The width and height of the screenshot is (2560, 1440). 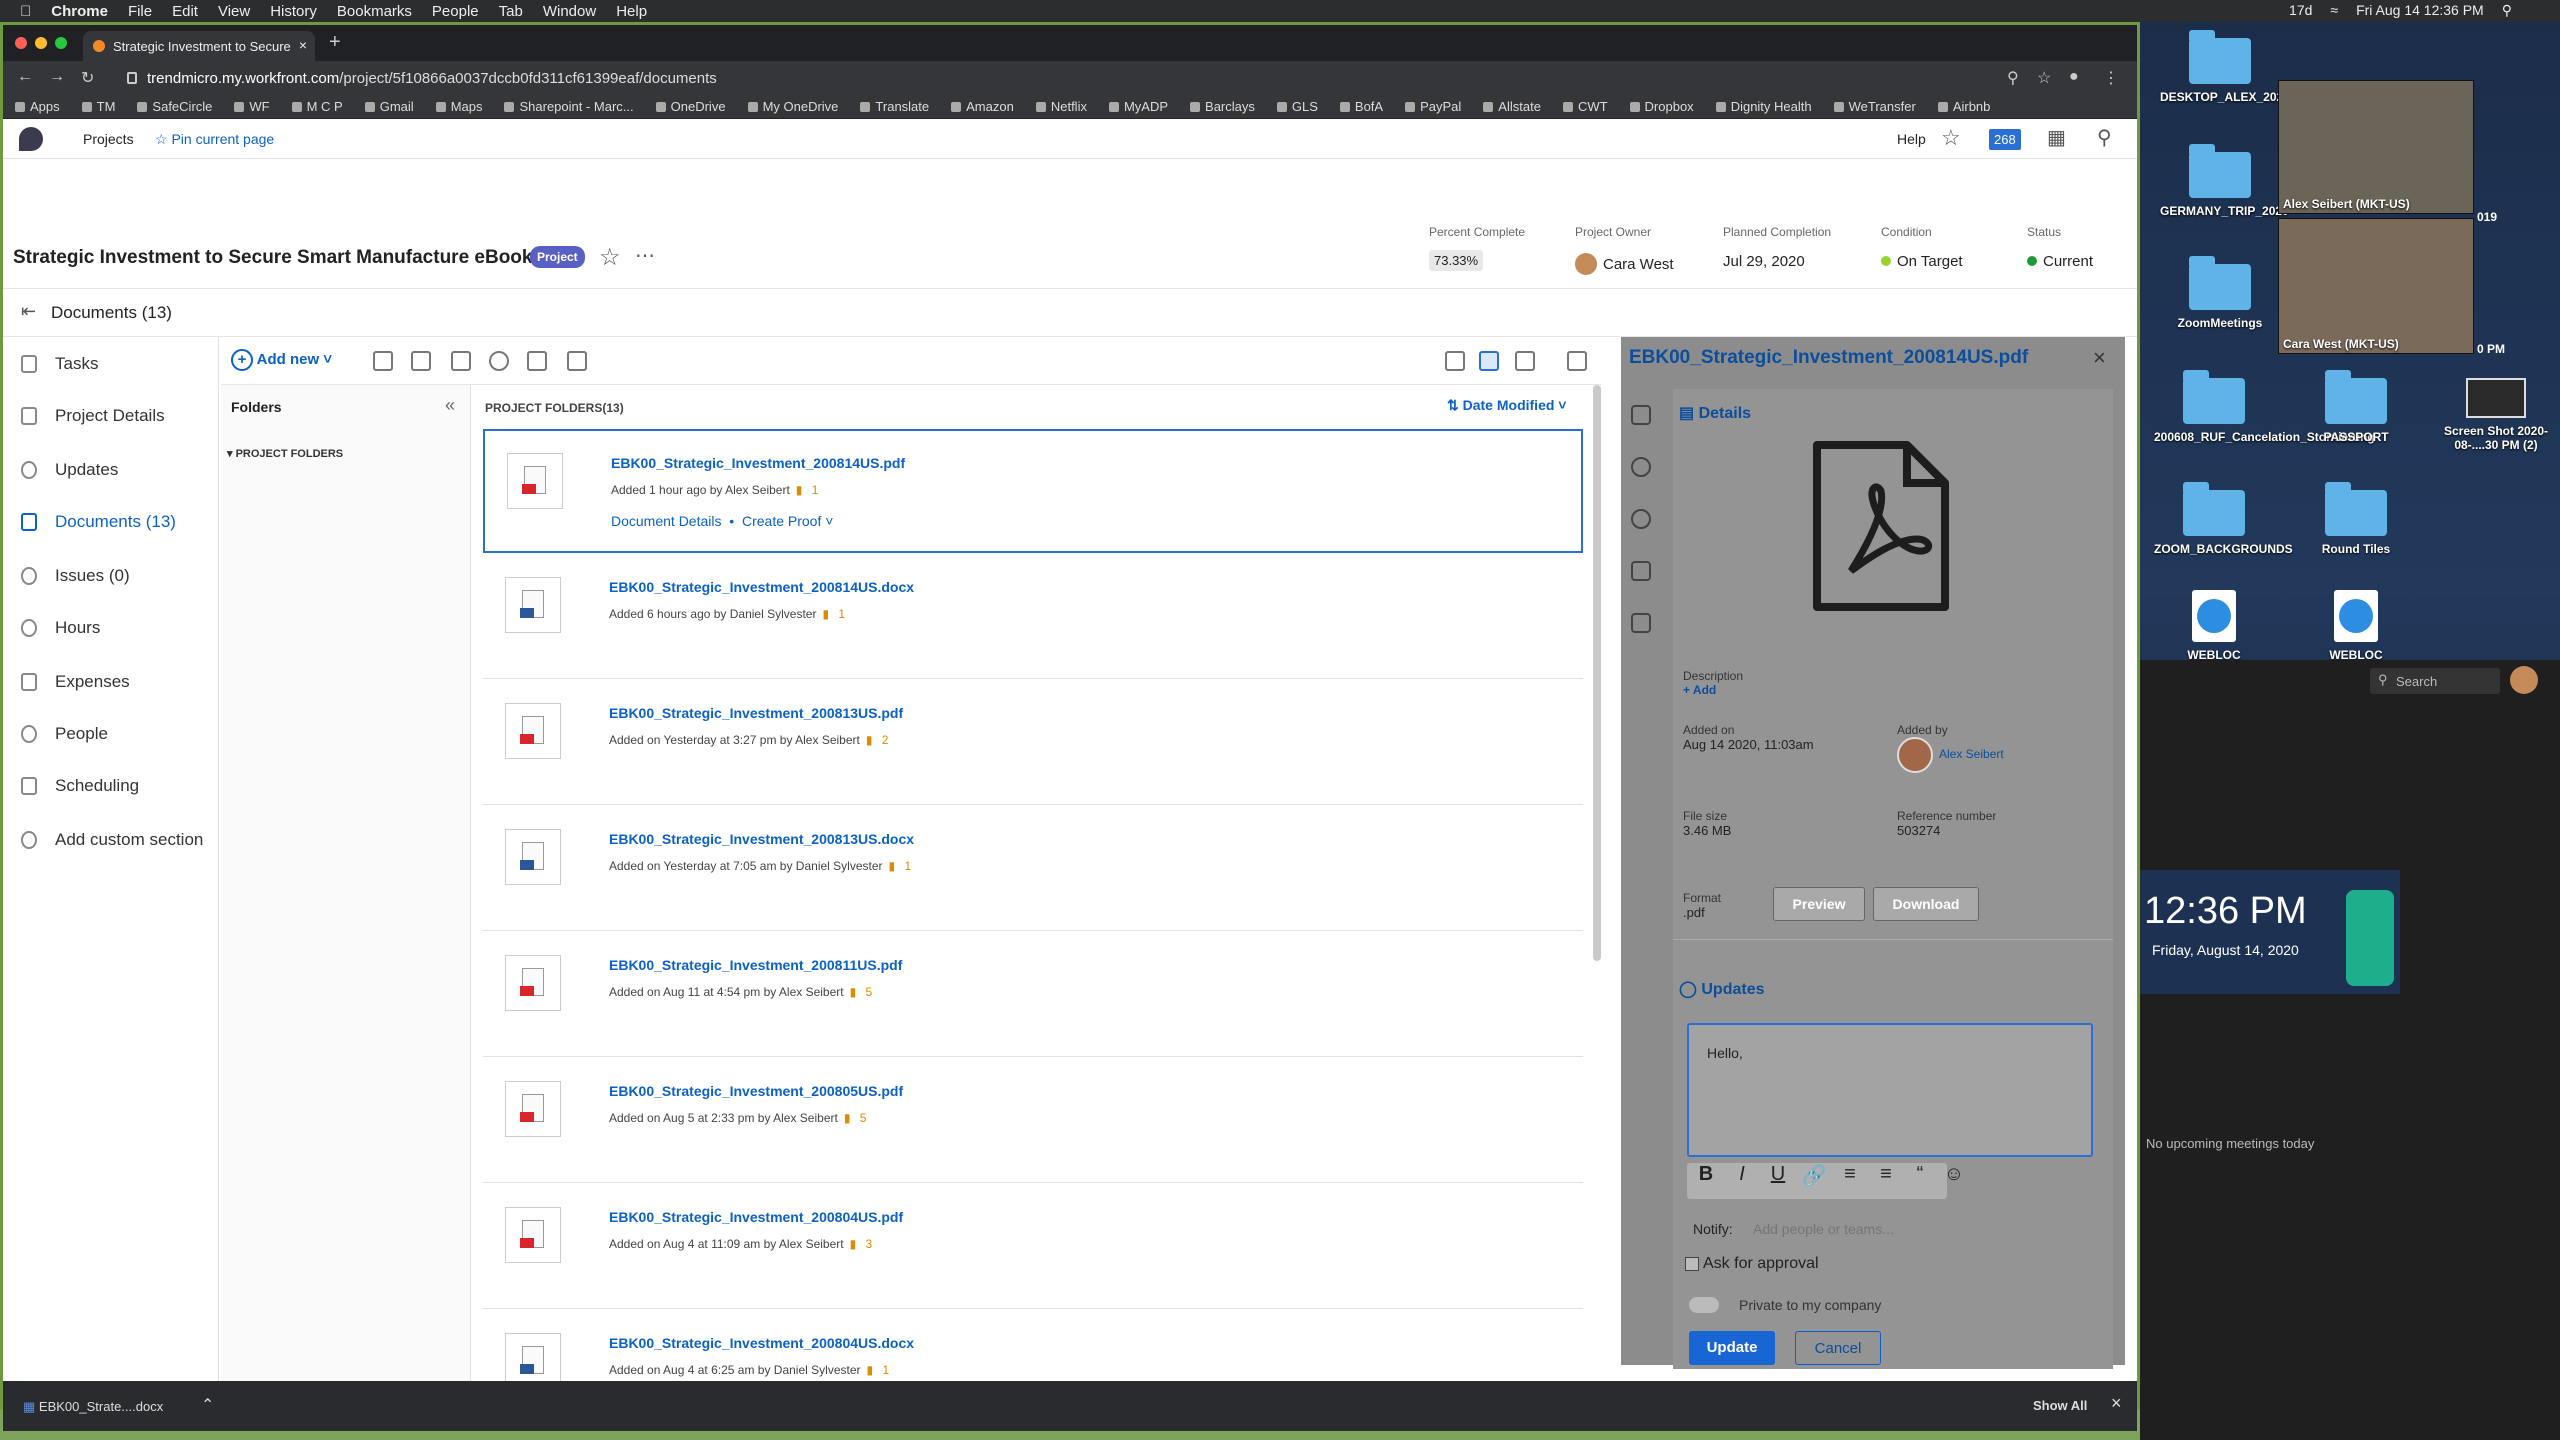 I want to click on nav-scheduling: Scheduling, so click(x=80, y=786).